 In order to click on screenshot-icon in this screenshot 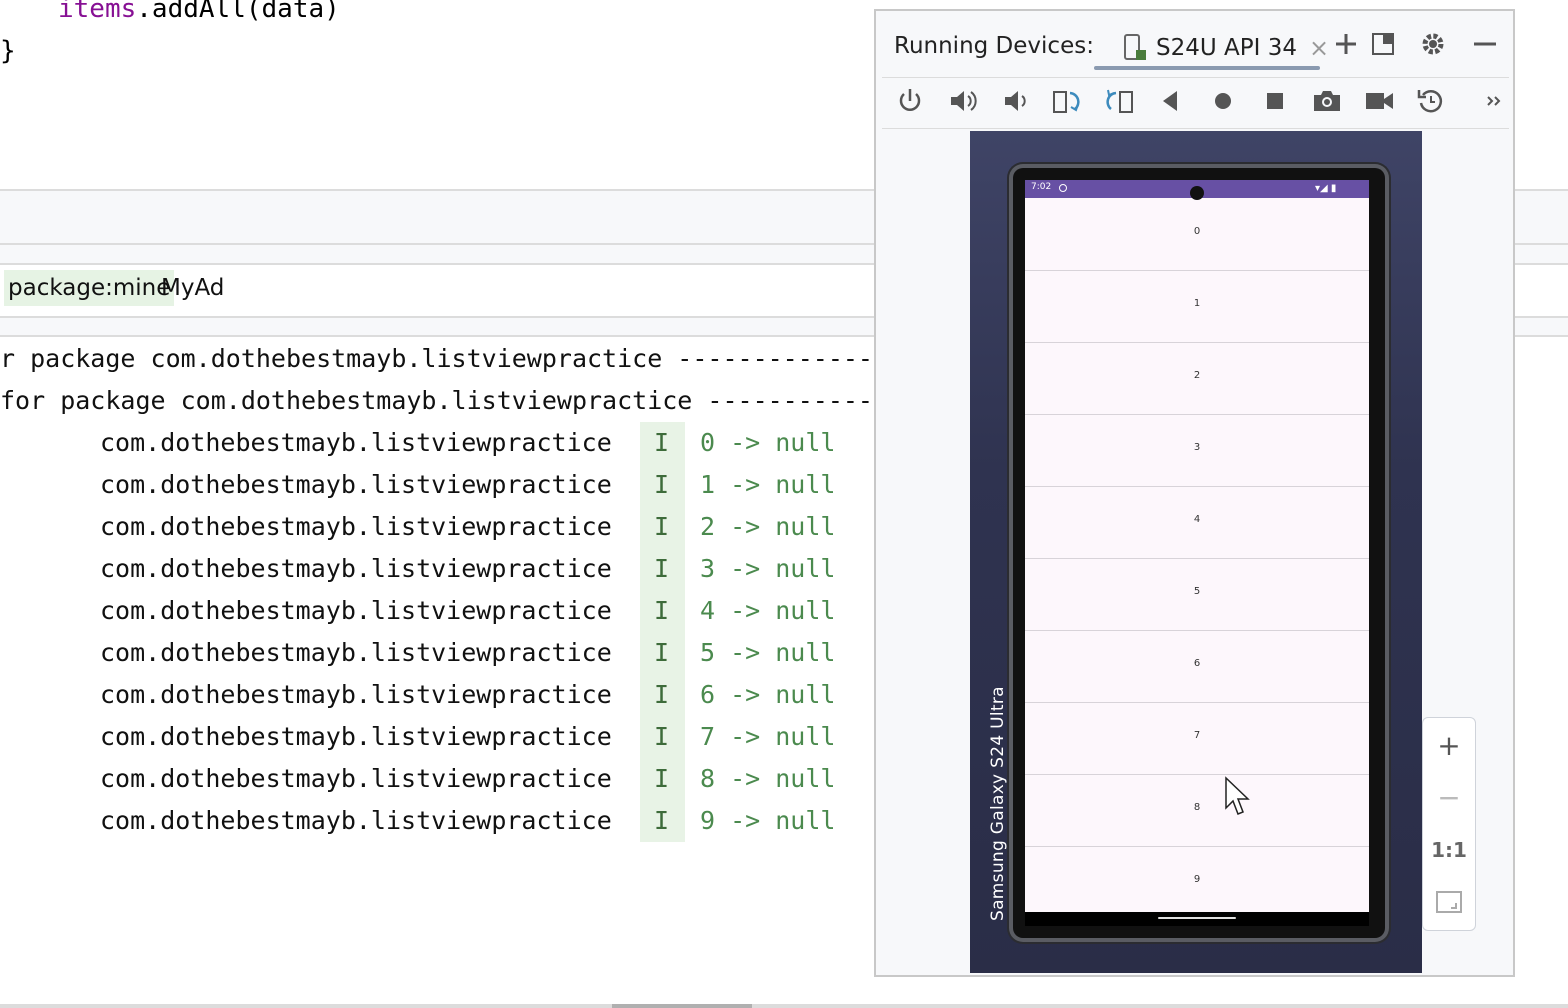, I will do `click(1327, 101)`.